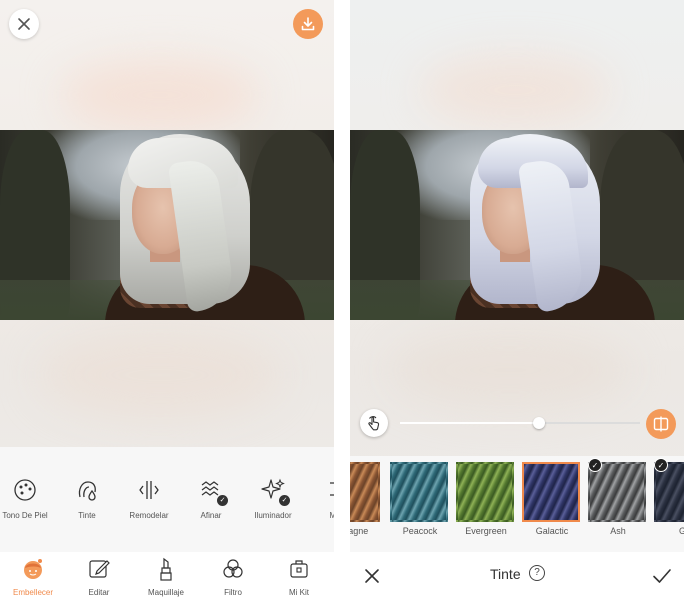  I want to click on swatch-label: Ash, so click(618, 531).